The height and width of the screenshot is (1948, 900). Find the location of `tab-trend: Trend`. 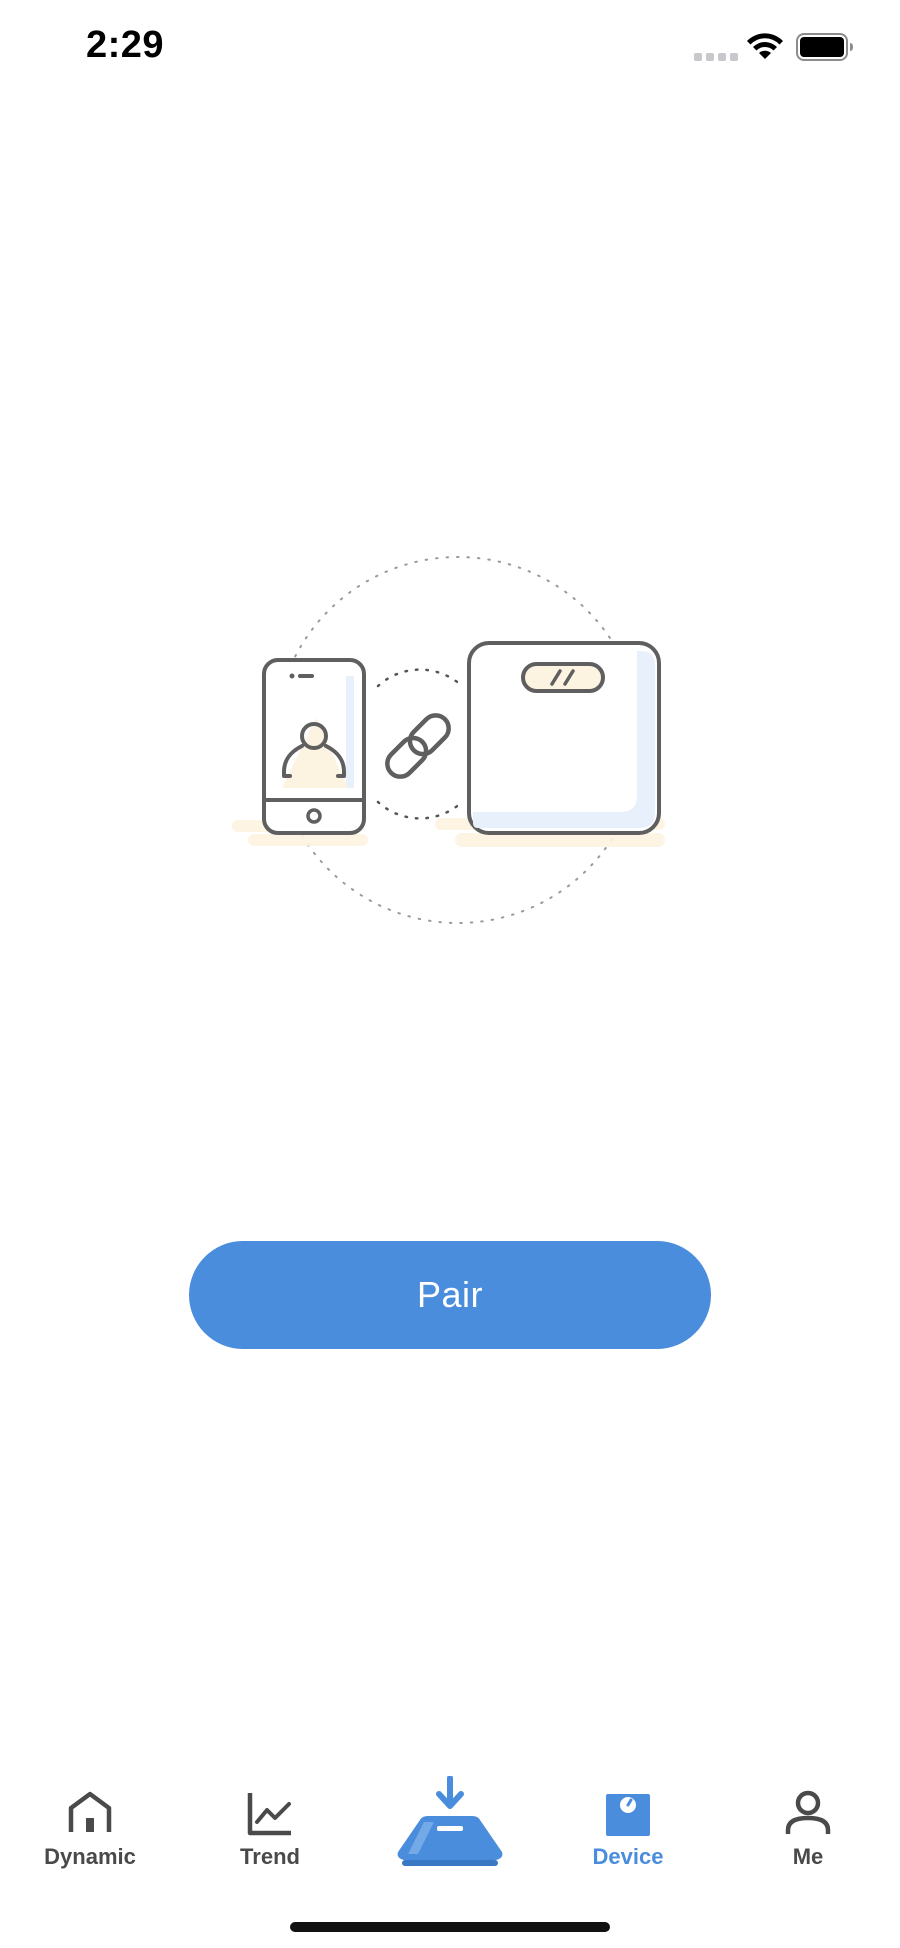

tab-trend: Trend is located at coordinates (270, 1820).